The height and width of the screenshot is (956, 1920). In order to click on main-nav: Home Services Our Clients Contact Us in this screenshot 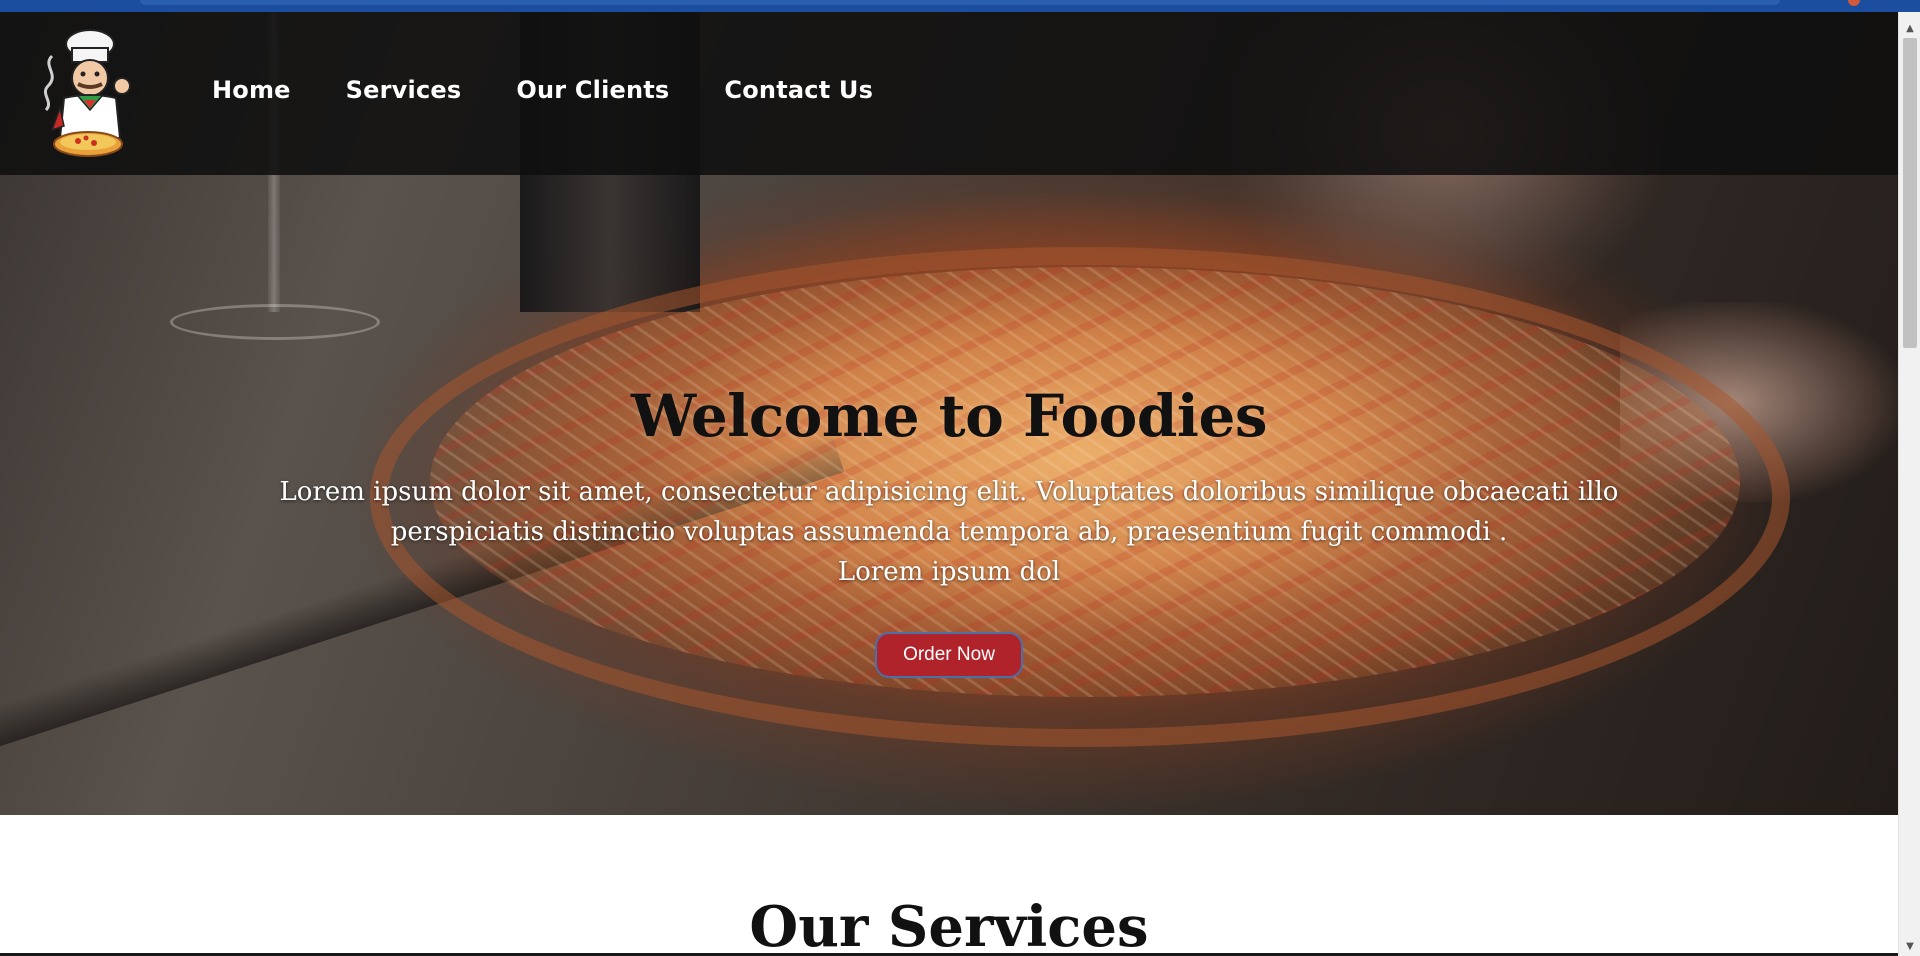, I will do `click(542, 90)`.